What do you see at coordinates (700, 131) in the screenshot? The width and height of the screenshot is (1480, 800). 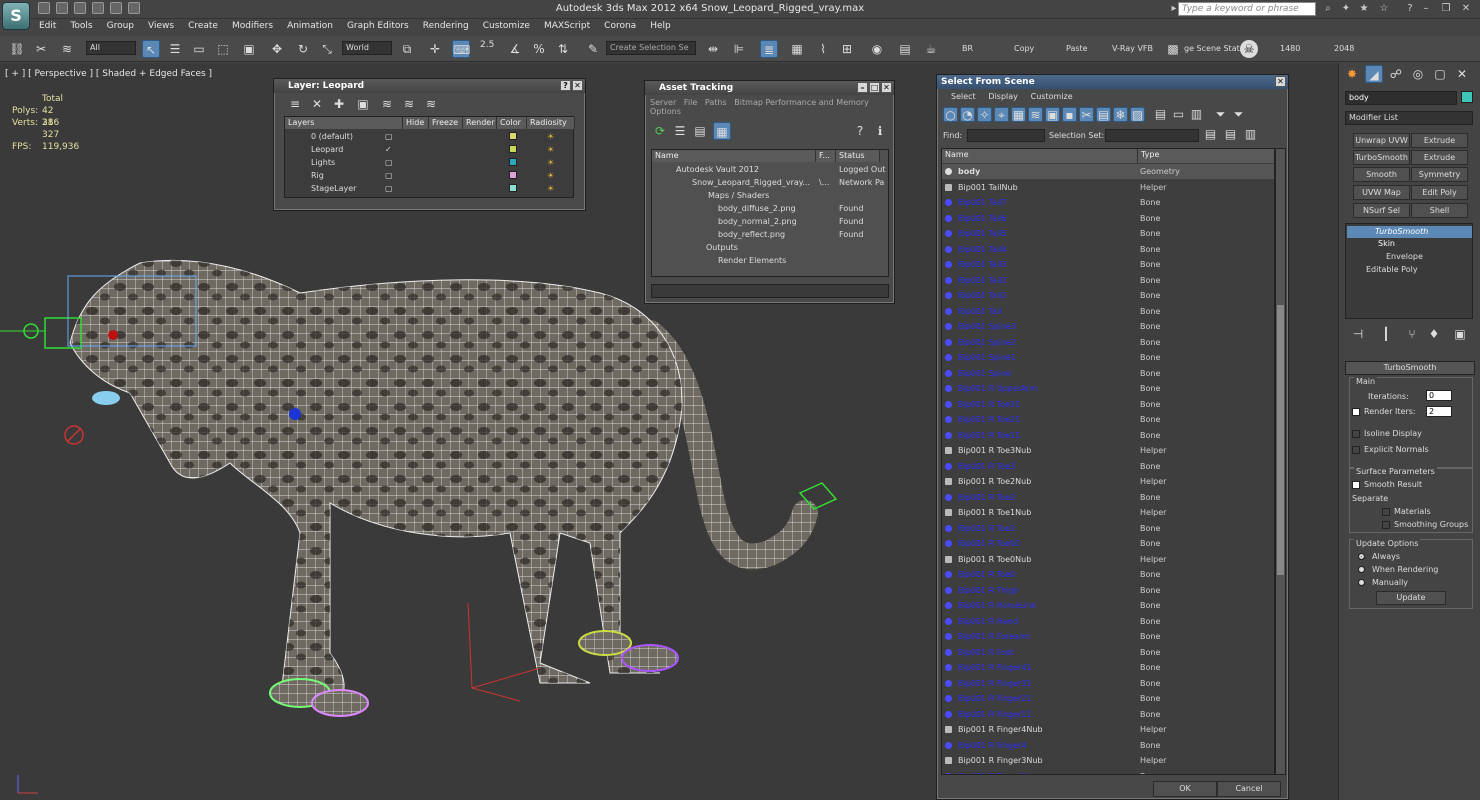 I see `thumbnail-view-icon: ▤` at bounding box center [700, 131].